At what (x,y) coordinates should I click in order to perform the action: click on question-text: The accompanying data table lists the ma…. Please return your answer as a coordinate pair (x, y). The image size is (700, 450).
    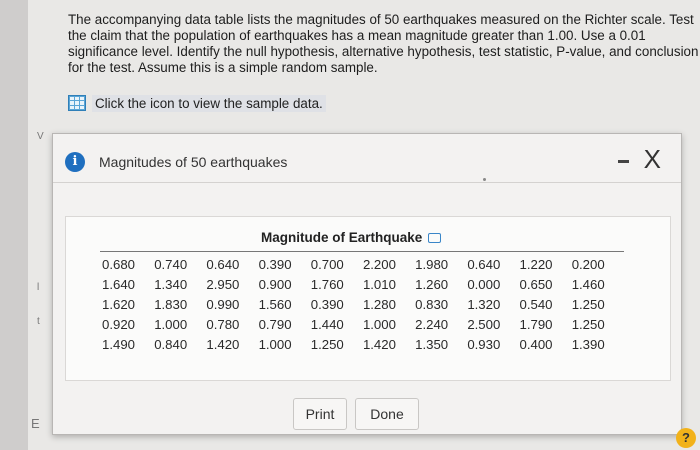
    Looking at the image, I should click on (384, 44).